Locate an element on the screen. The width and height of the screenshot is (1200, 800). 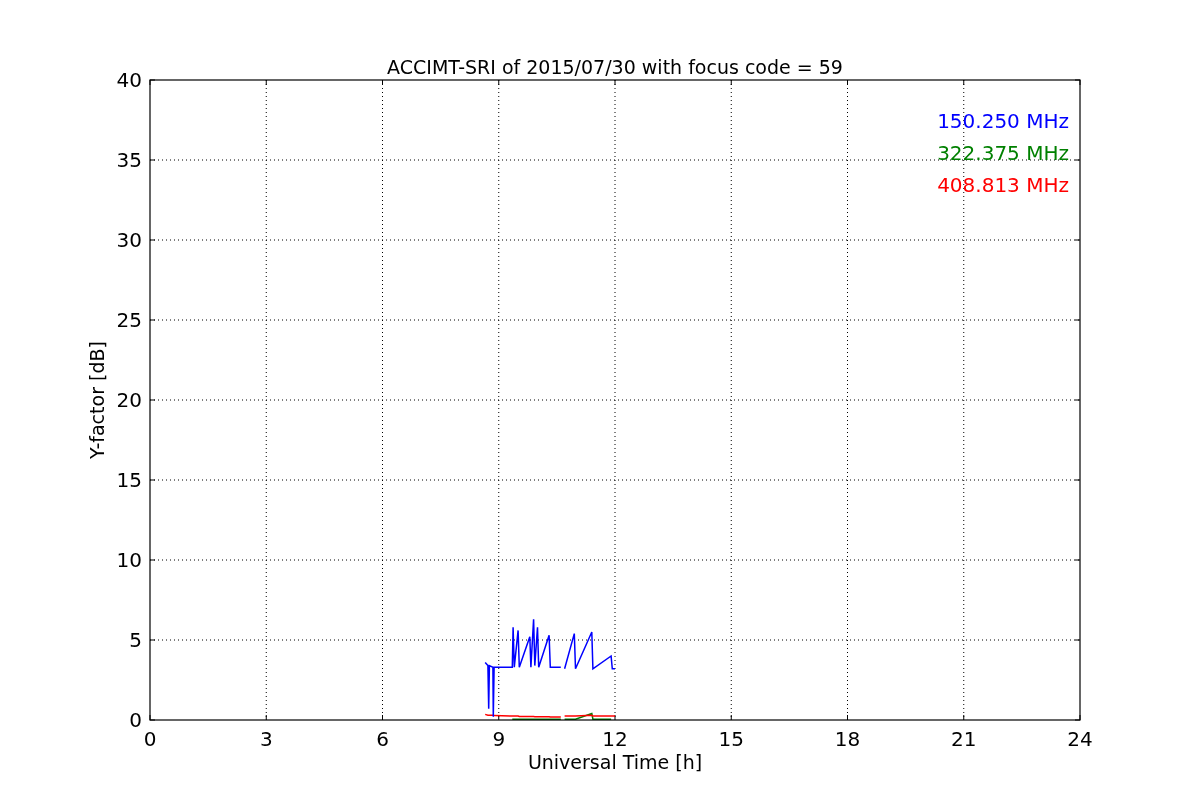
legend-label: 150.250 MHz is located at coordinates (1003, 121).